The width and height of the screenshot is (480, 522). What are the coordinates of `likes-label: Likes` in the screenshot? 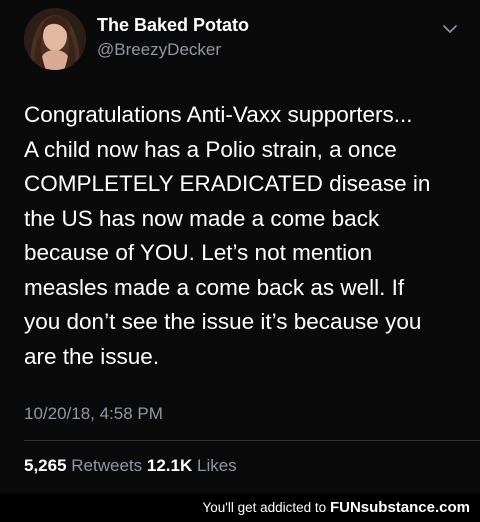 It's located at (217, 465).